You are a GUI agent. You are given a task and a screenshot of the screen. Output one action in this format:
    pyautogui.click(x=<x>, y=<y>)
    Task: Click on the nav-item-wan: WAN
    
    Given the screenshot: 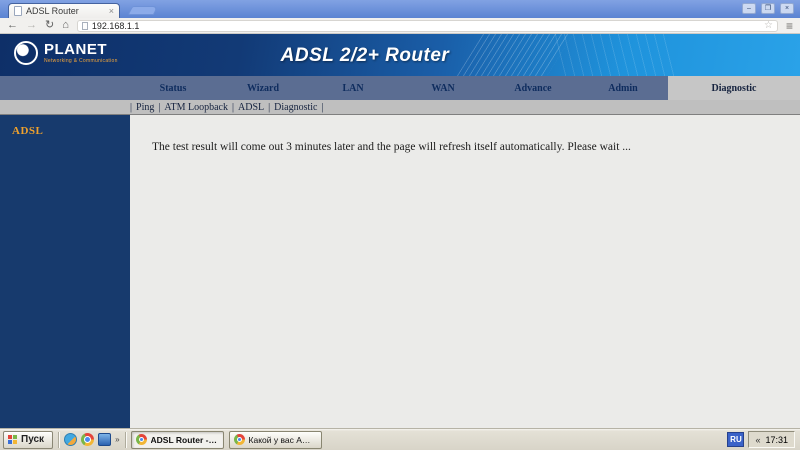 What is the action you would take?
    pyautogui.click(x=443, y=88)
    